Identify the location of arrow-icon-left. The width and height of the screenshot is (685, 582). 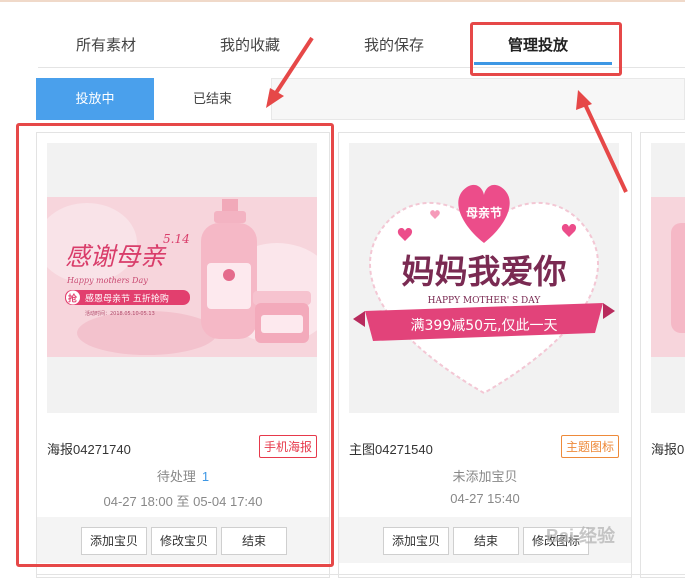
(290, 72).